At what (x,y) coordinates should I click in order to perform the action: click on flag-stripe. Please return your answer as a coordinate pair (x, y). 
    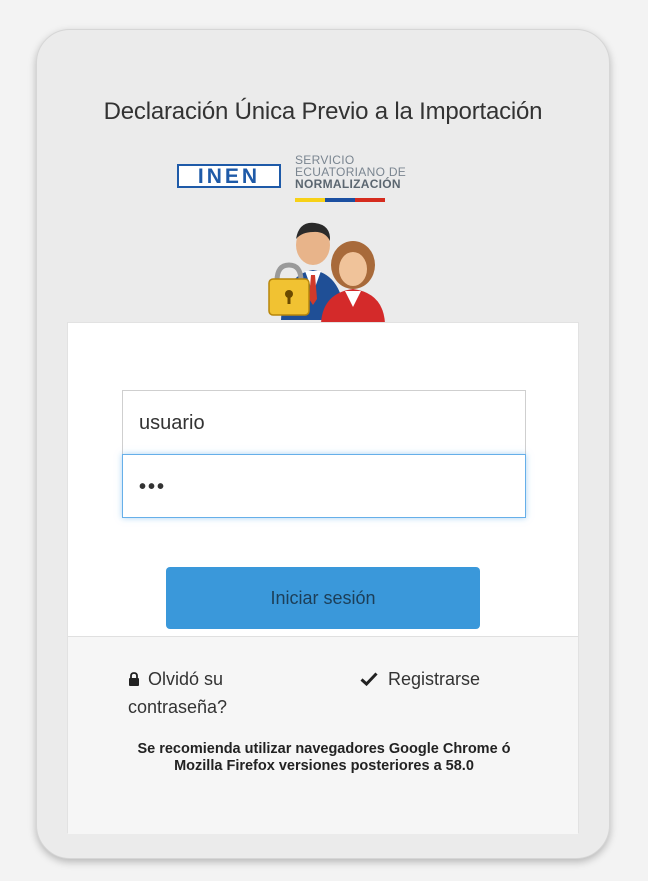
    Looking at the image, I should click on (340, 200).